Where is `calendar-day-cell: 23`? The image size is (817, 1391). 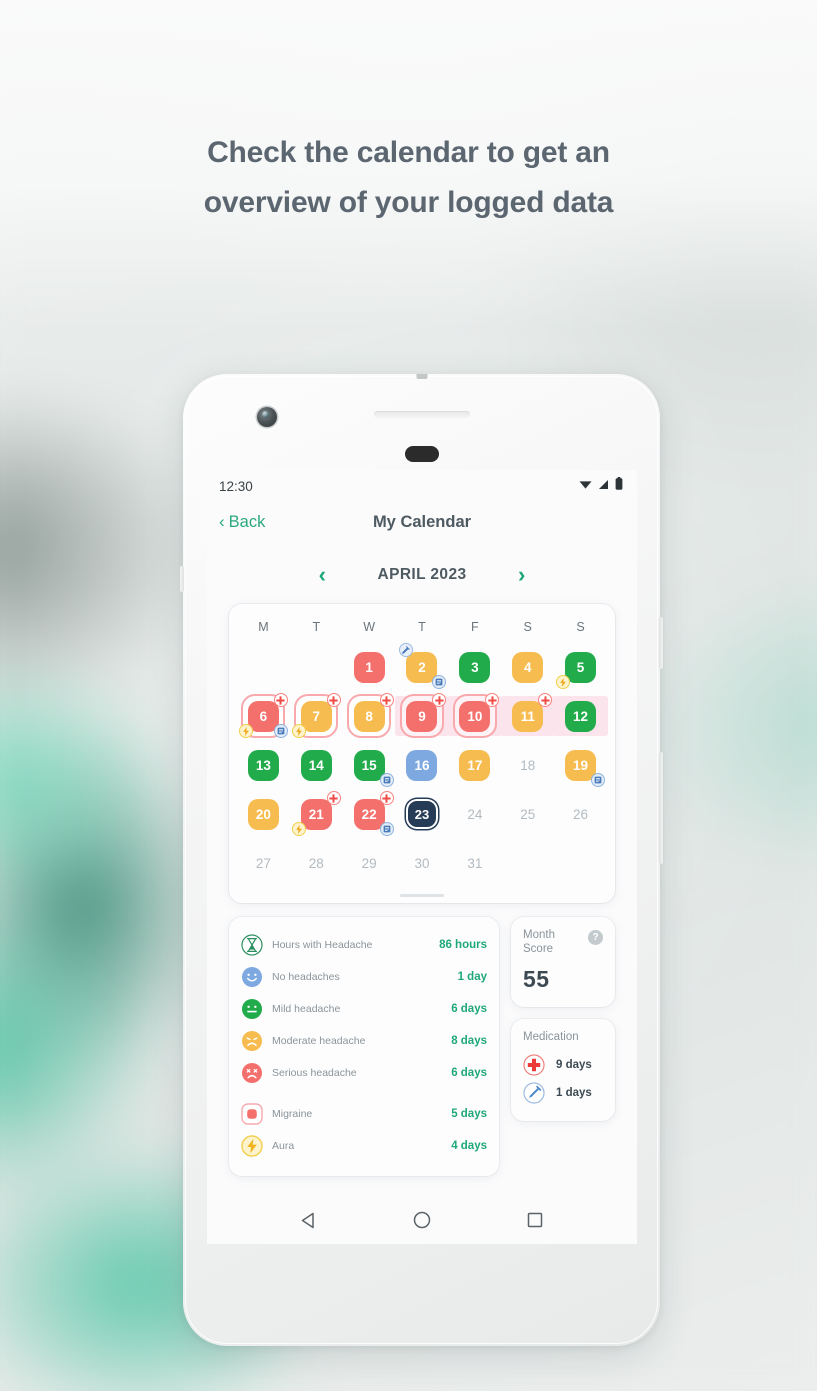 calendar-day-cell: 23 is located at coordinates (422, 814).